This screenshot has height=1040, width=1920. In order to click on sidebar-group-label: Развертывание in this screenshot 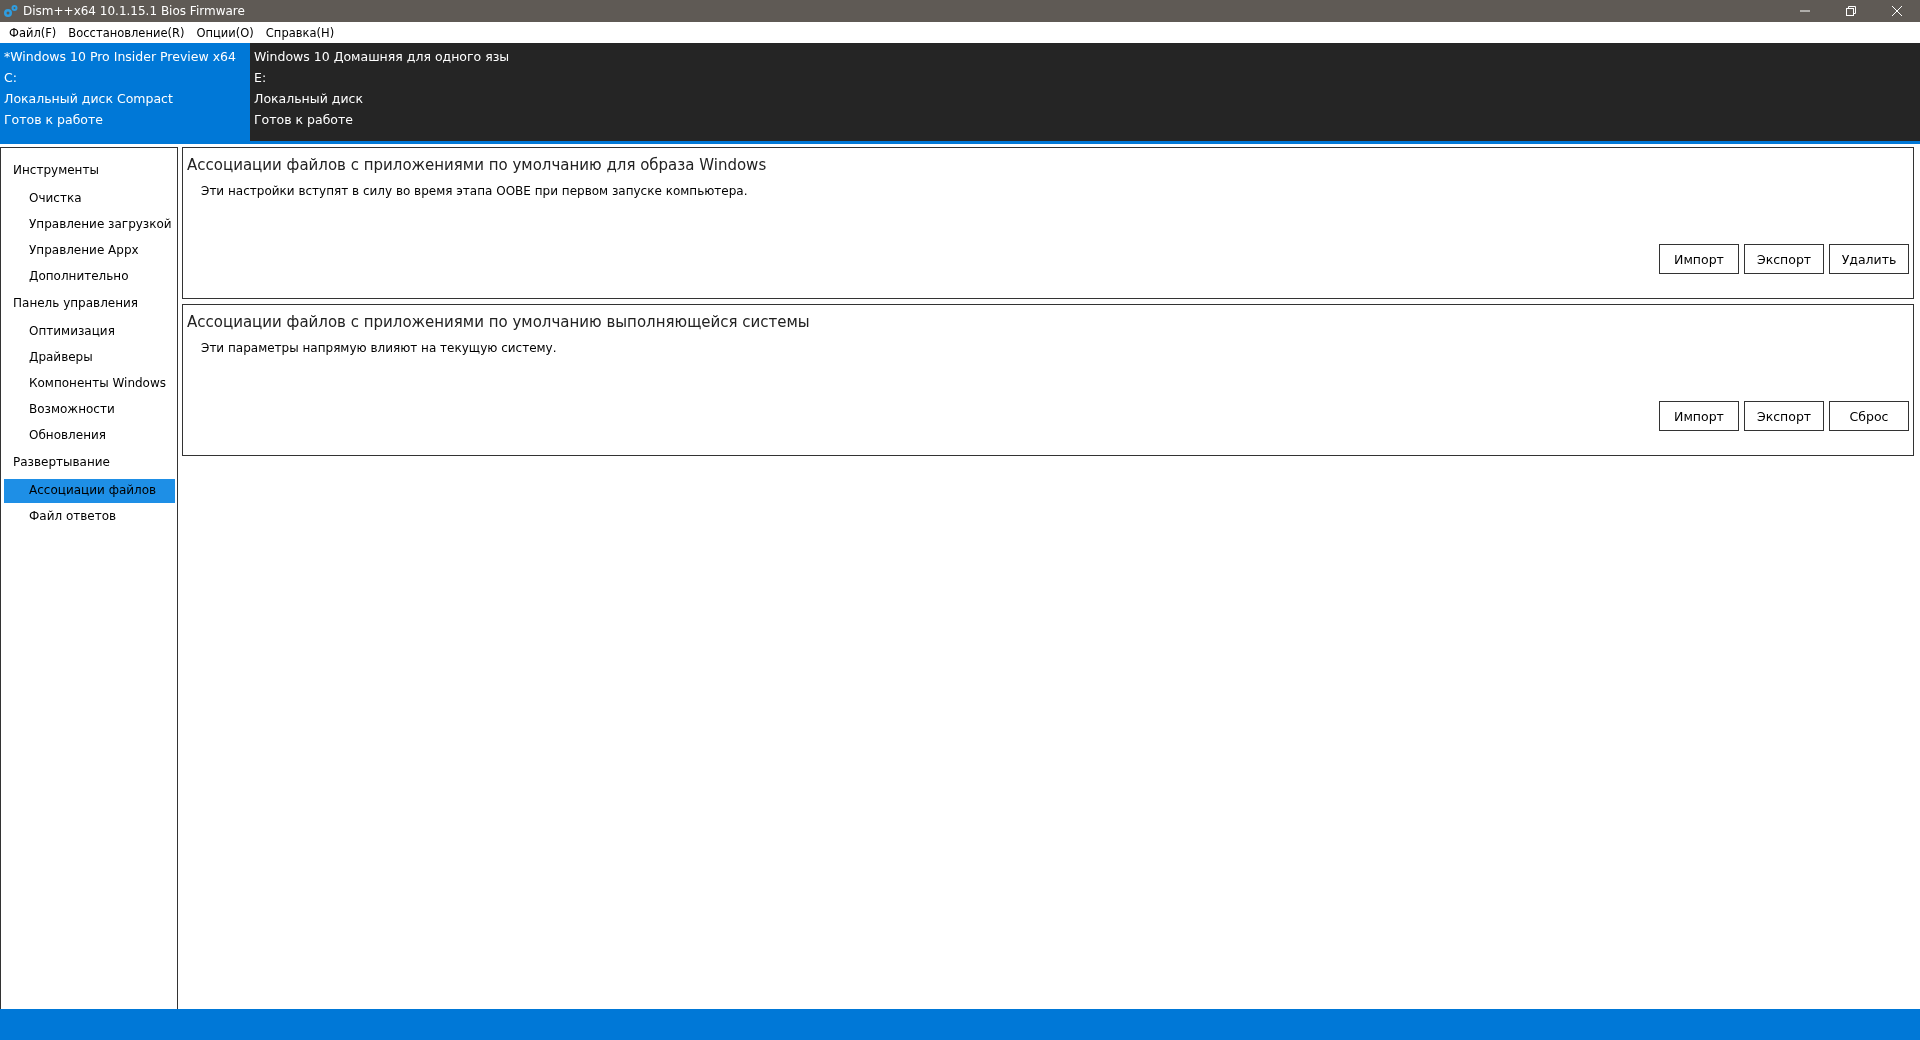, I will do `click(61, 462)`.